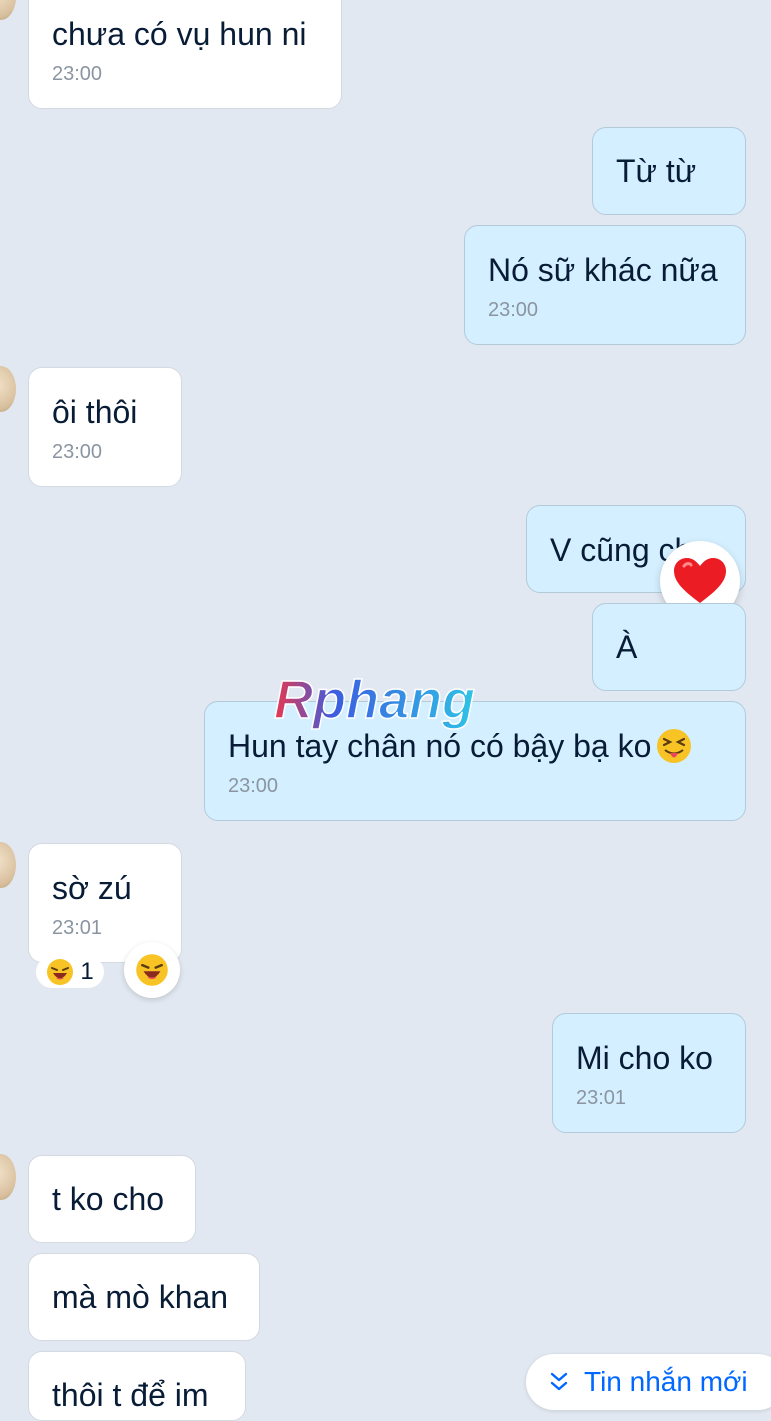 The width and height of the screenshot is (771, 1421). I want to click on message-bubble: Nó sữ khác nữa 23:00, so click(605, 285).